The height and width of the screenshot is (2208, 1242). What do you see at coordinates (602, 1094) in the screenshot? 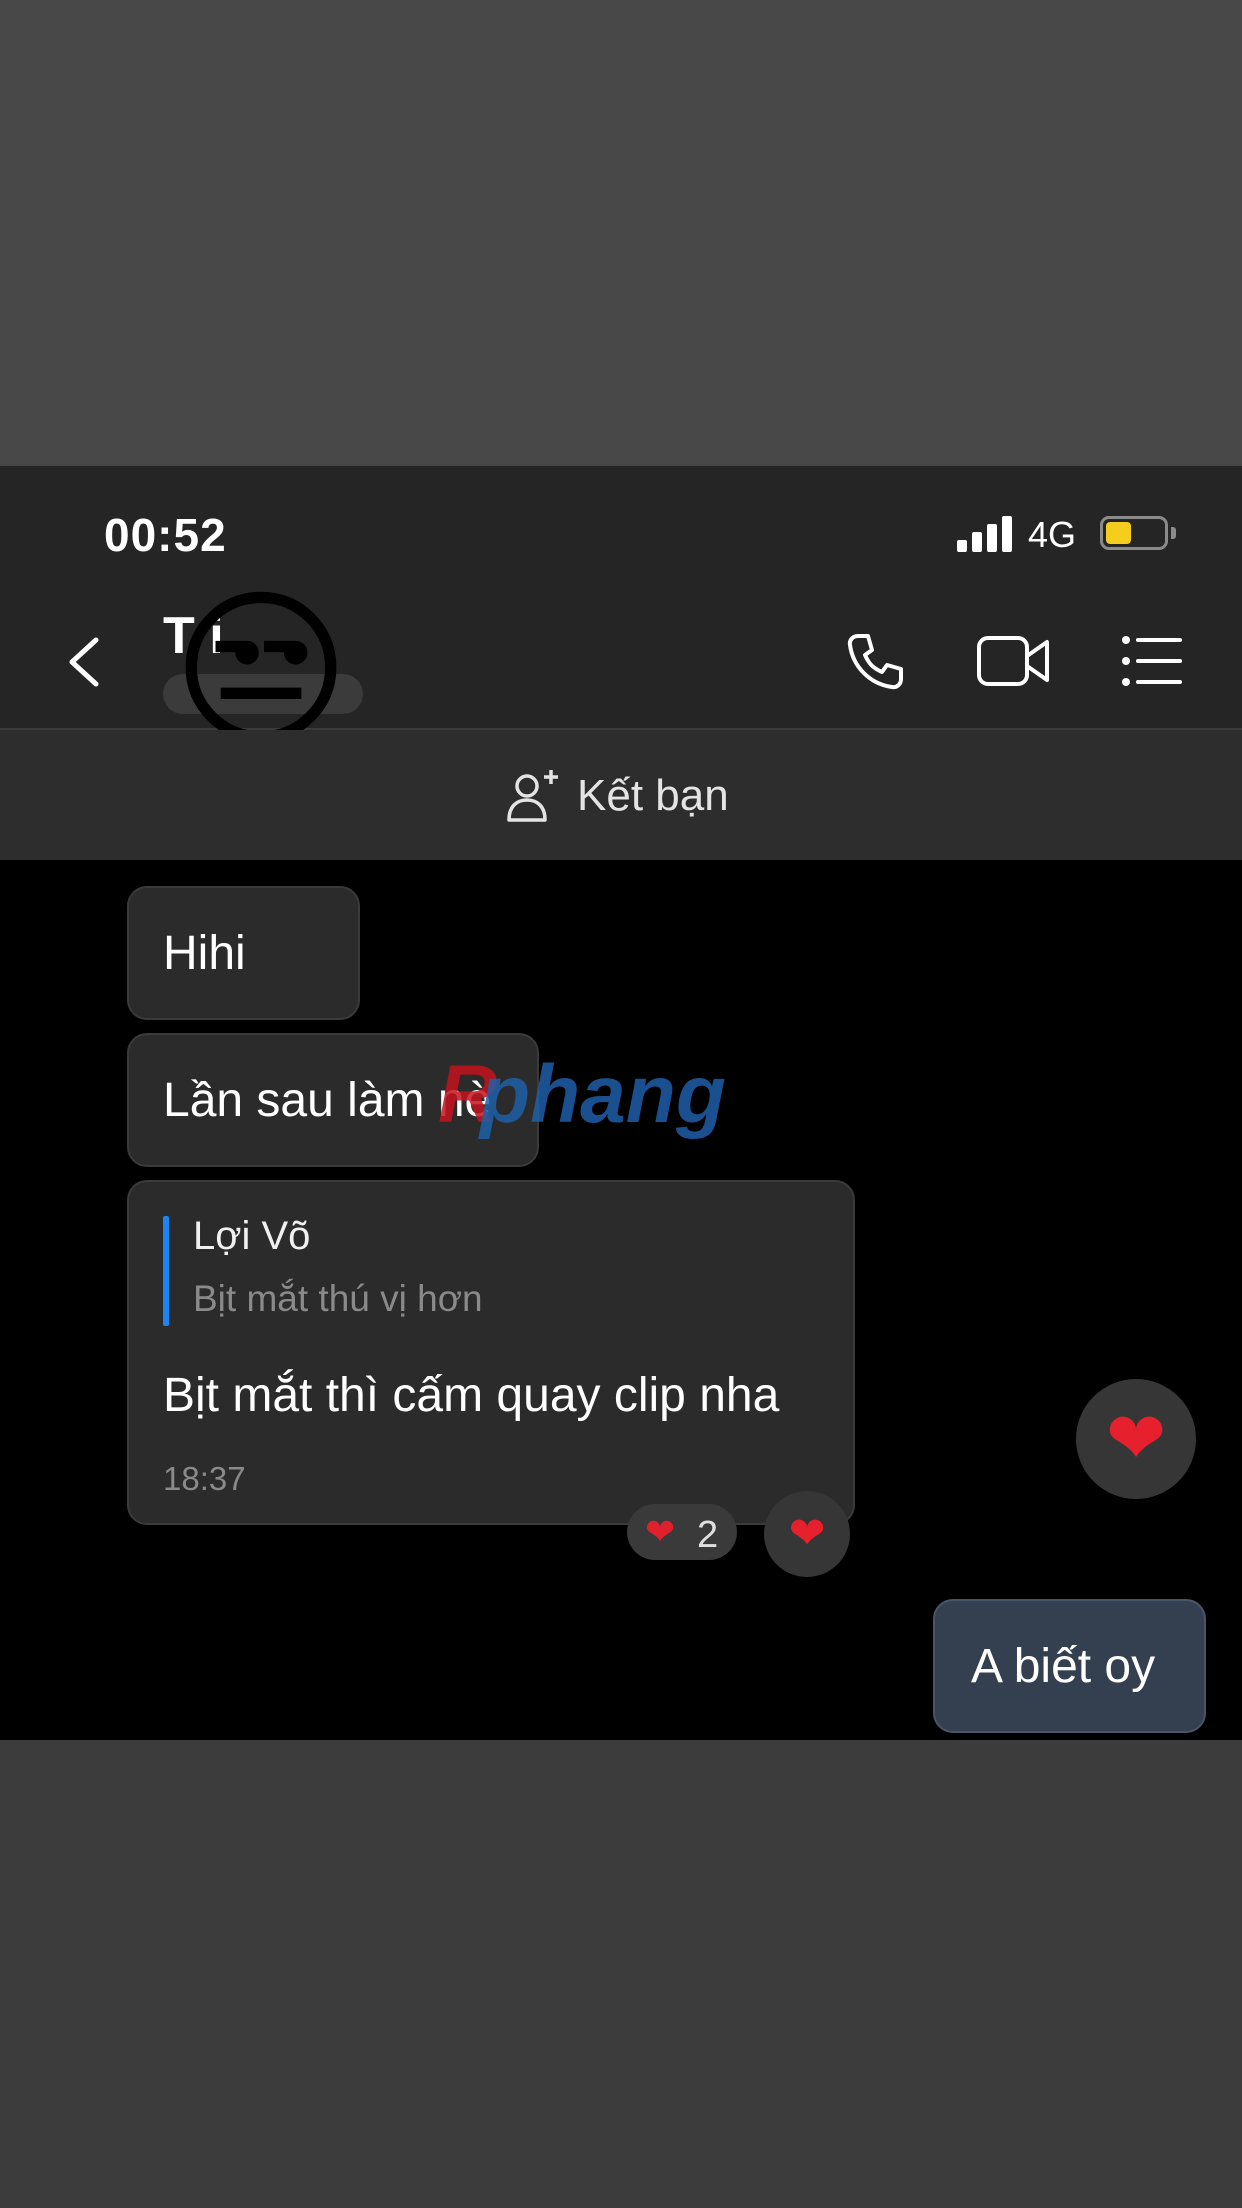
I see `watermark-text: phang` at bounding box center [602, 1094].